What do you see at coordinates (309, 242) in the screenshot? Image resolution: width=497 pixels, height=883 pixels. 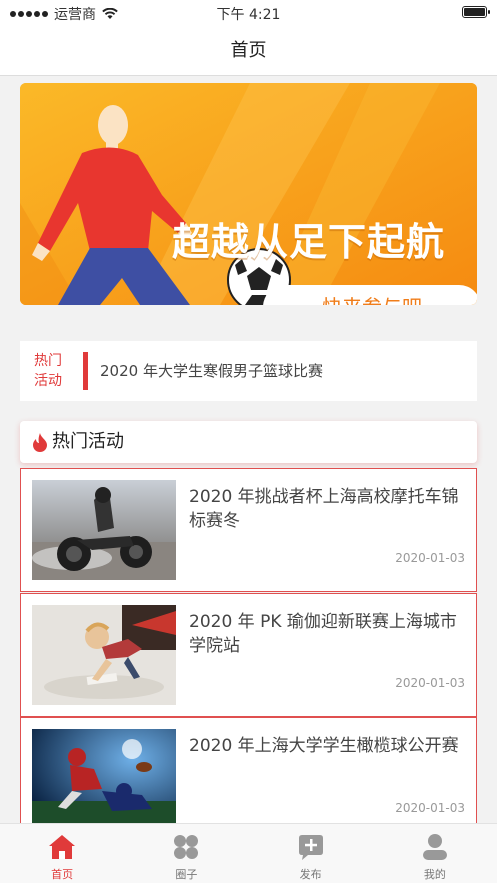 I see `banner-title: 超越从足下起航` at bounding box center [309, 242].